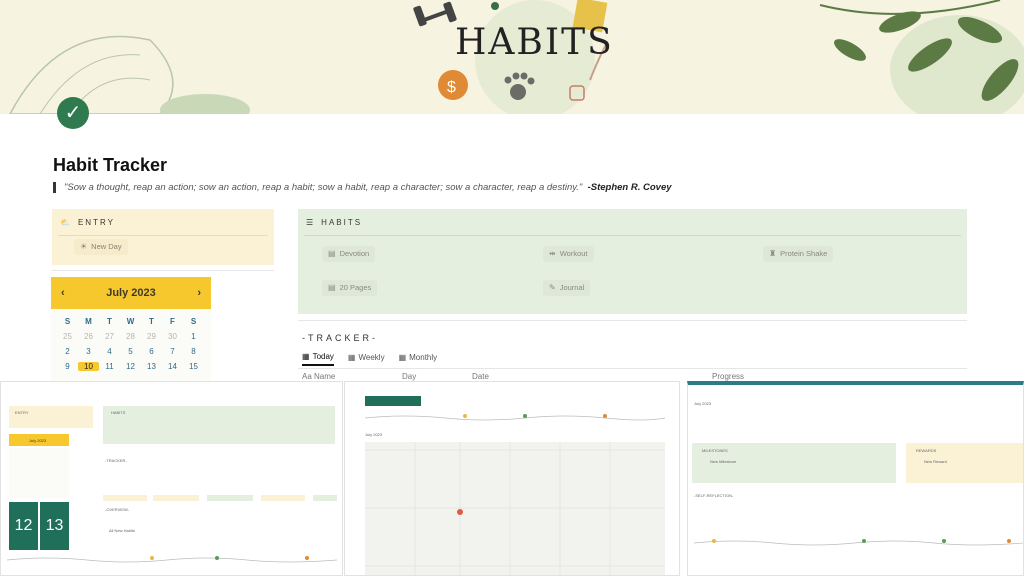  What do you see at coordinates (355, 287) in the screenshot?
I see `habit-label: 20 Pages` at bounding box center [355, 287].